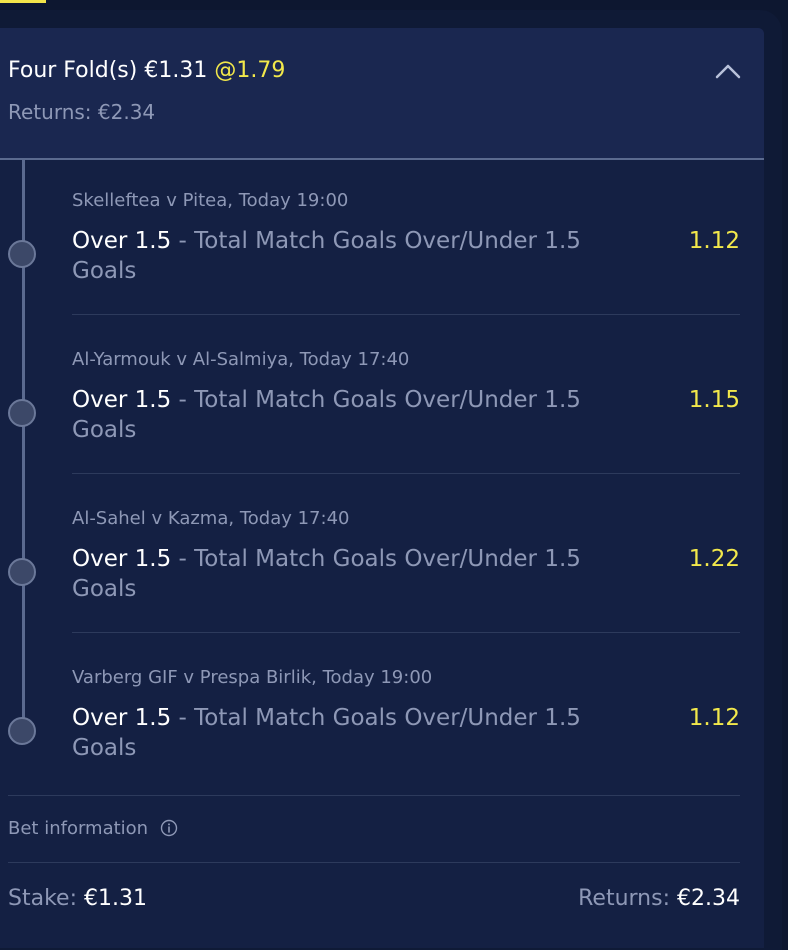 This screenshot has height=950, width=788. What do you see at coordinates (624, 898) in the screenshot?
I see `returns-label: Returns:` at bounding box center [624, 898].